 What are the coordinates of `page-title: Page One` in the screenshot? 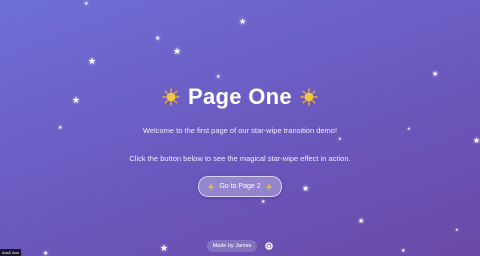 It's located at (240, 96).